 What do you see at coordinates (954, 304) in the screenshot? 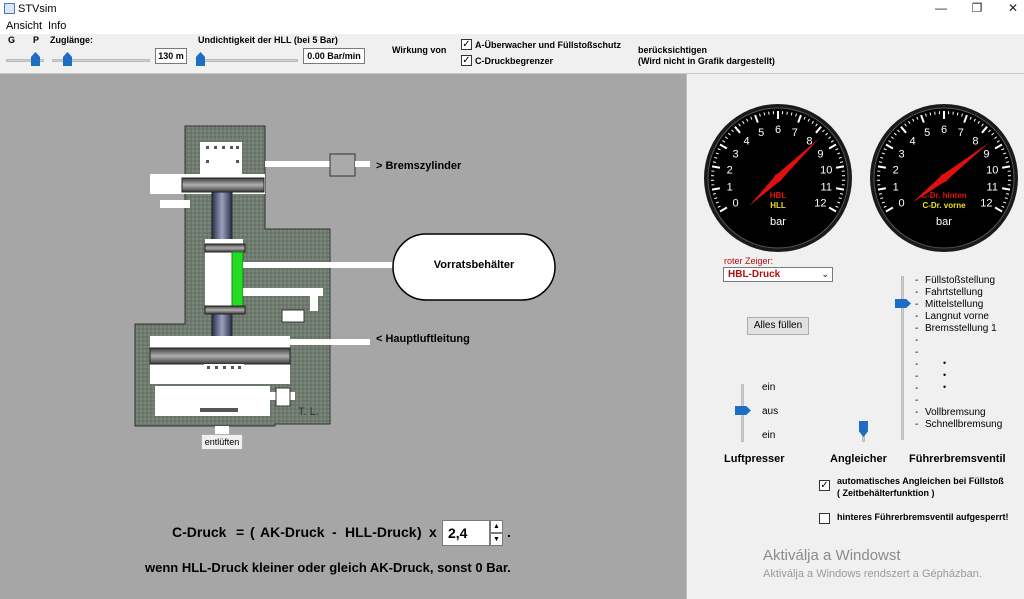
I see `fbv-position-label: Mittelstellung` at bounding box center [954, 304].